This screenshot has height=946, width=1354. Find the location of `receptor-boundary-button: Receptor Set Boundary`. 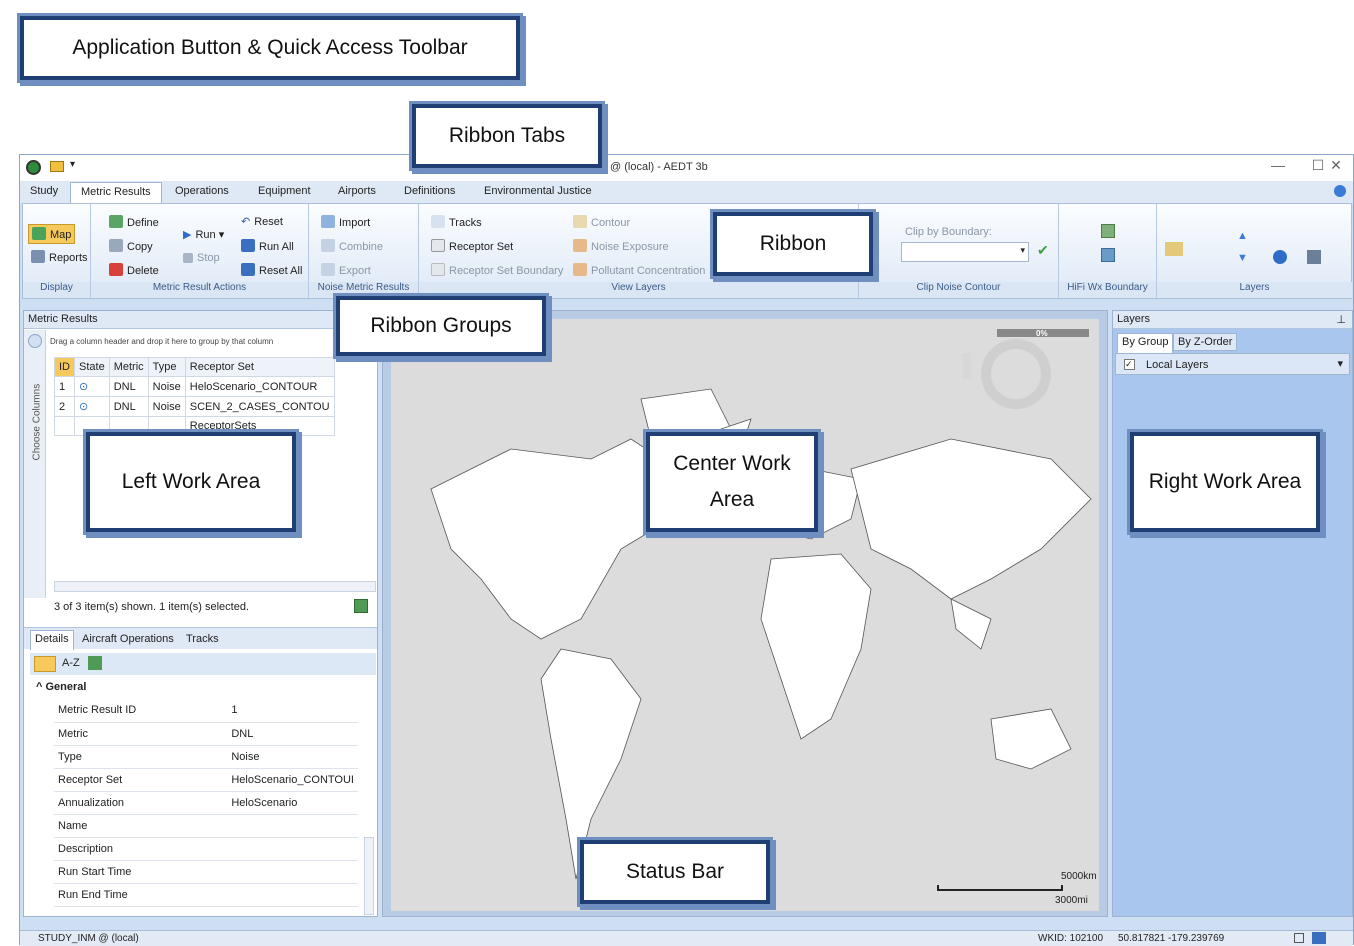

receptor-boundary-button: Receptor Set Boundary is located at coordinates (497, 270).